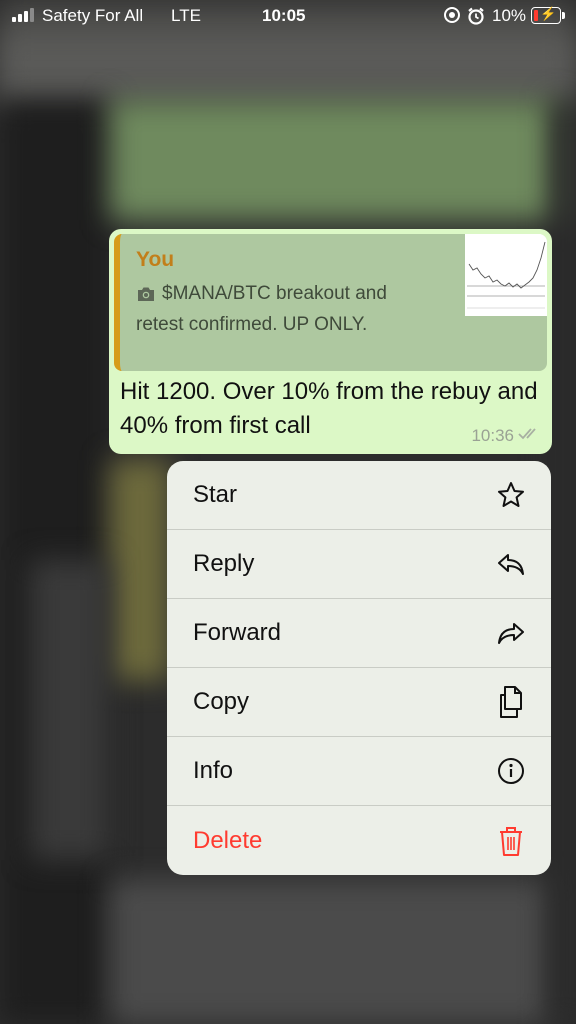 Image resolution: width=576 pixels, height=1024 pixels. Describe the element at coordinates (511, 495) in the screenshot. I see `star-icon` at that location.